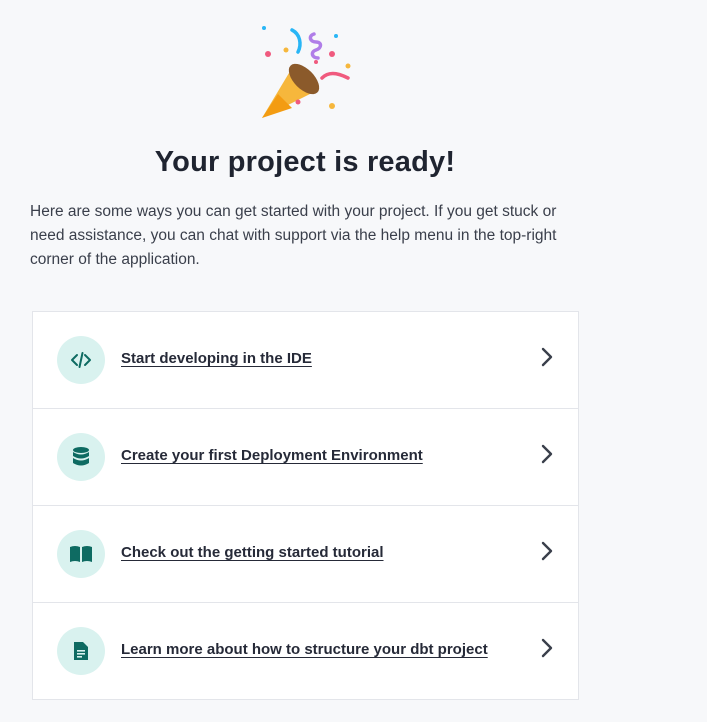  I want to click on list-item-tutorial: Check out the getting started tutorial, so click(305, 554).